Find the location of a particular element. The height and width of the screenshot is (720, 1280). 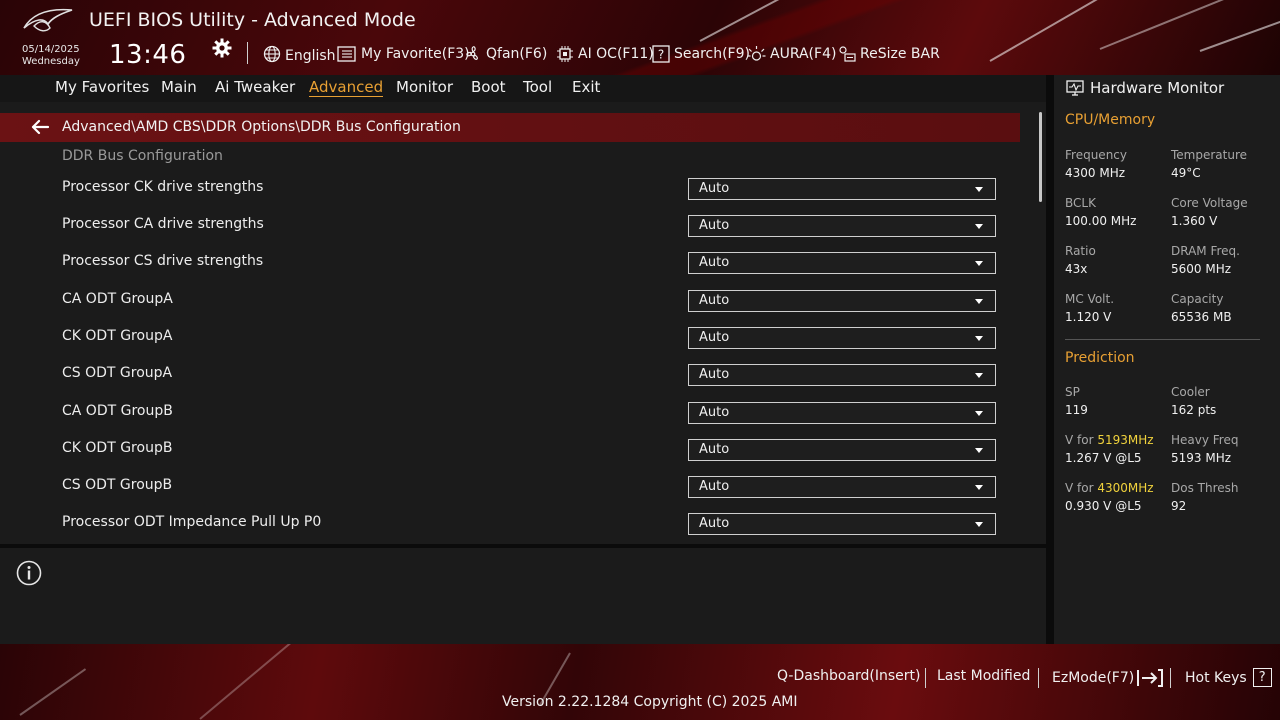

cpu-memory-heading: CPU/Memory is located at coordinates (1110, 120).